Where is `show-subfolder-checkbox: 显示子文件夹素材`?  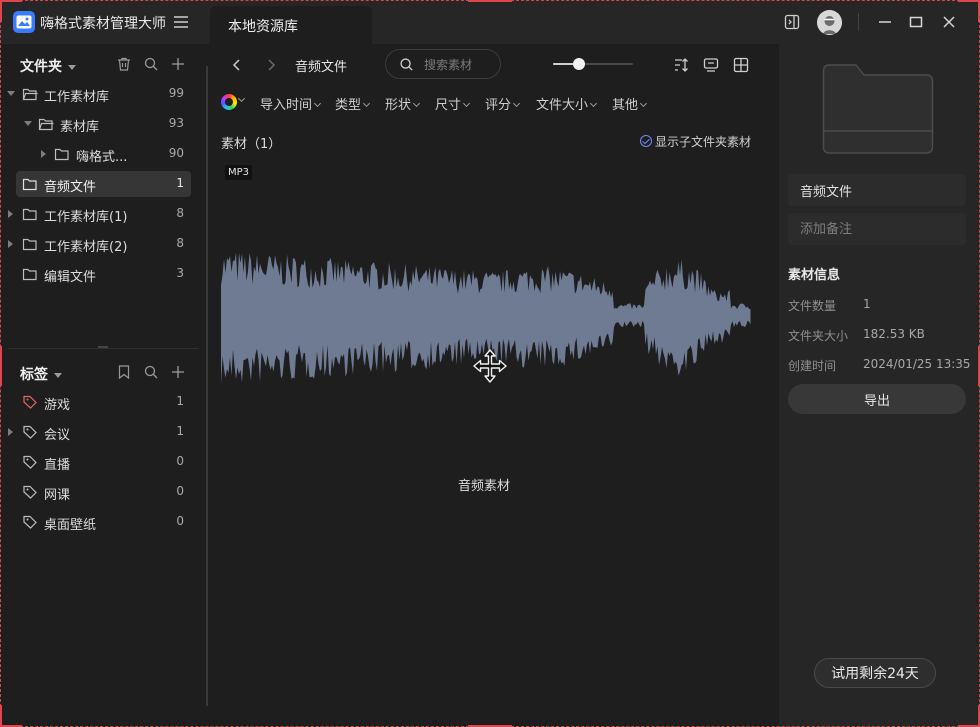 show-subfolder-checkbox: 显示子文件夹素材 is located at coordinates (695, 141).